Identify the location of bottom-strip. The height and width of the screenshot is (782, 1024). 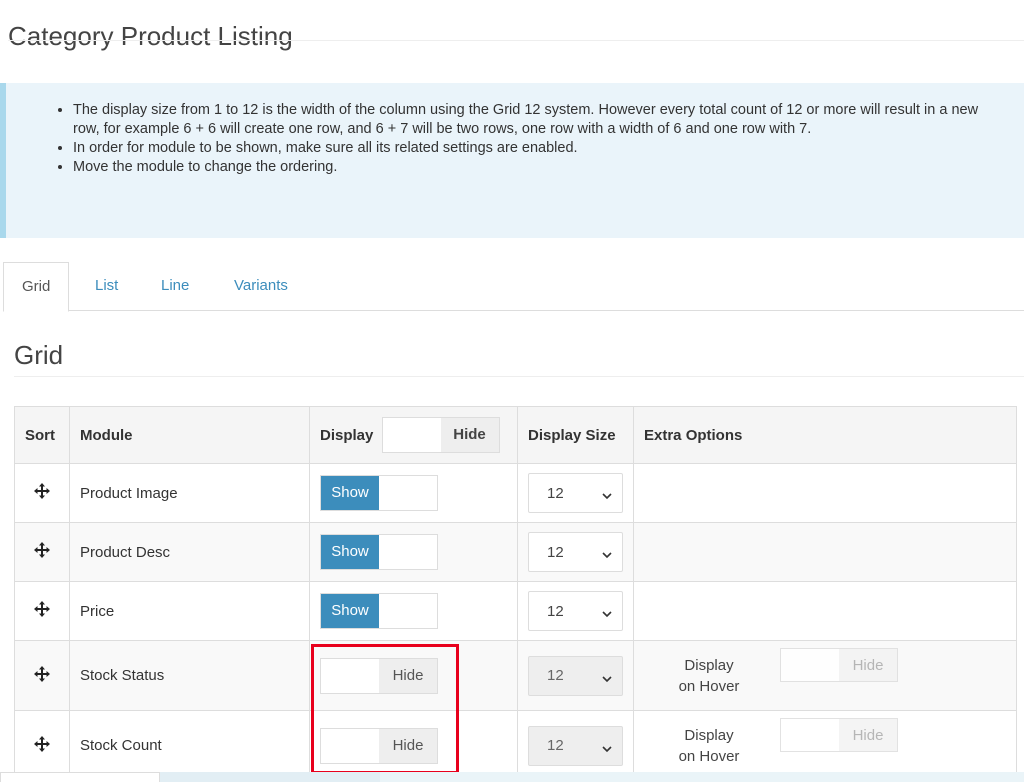
(512, 777).